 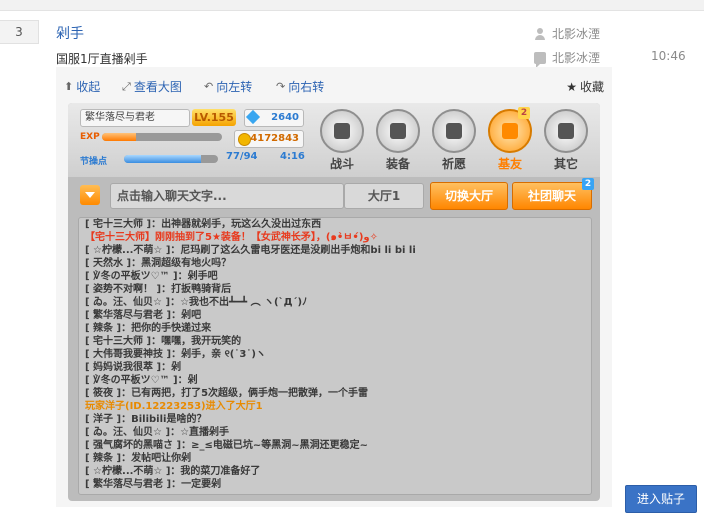 I want to click on coin-icon, so click(x=244, y=139).